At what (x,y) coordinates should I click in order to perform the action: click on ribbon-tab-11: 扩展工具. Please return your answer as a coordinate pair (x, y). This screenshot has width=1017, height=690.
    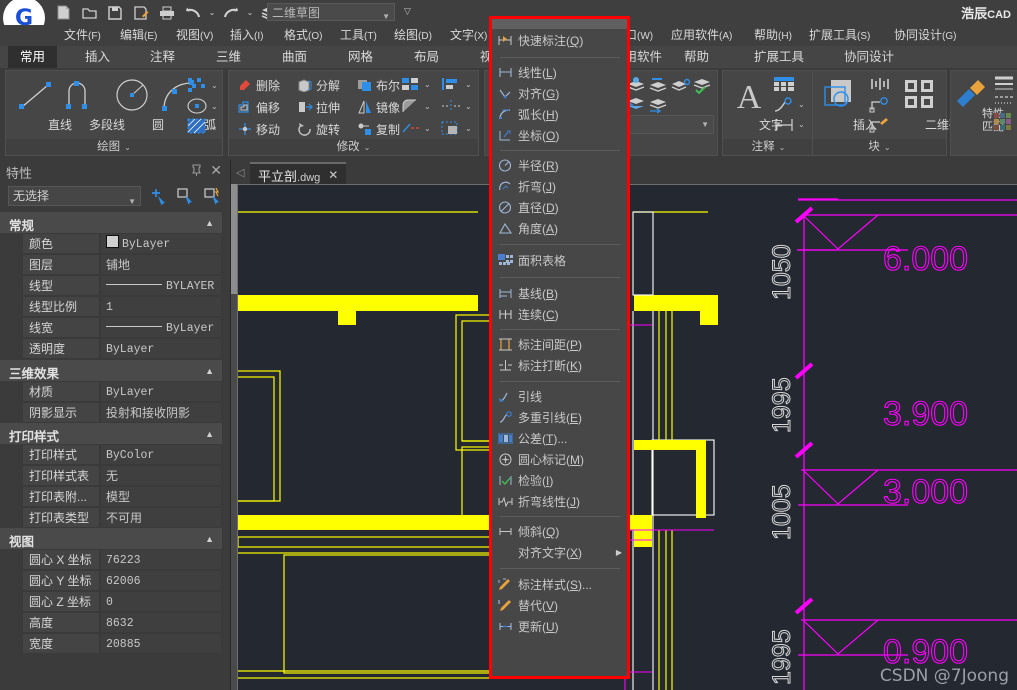
    Looking at the image, I should click on (779, 57).